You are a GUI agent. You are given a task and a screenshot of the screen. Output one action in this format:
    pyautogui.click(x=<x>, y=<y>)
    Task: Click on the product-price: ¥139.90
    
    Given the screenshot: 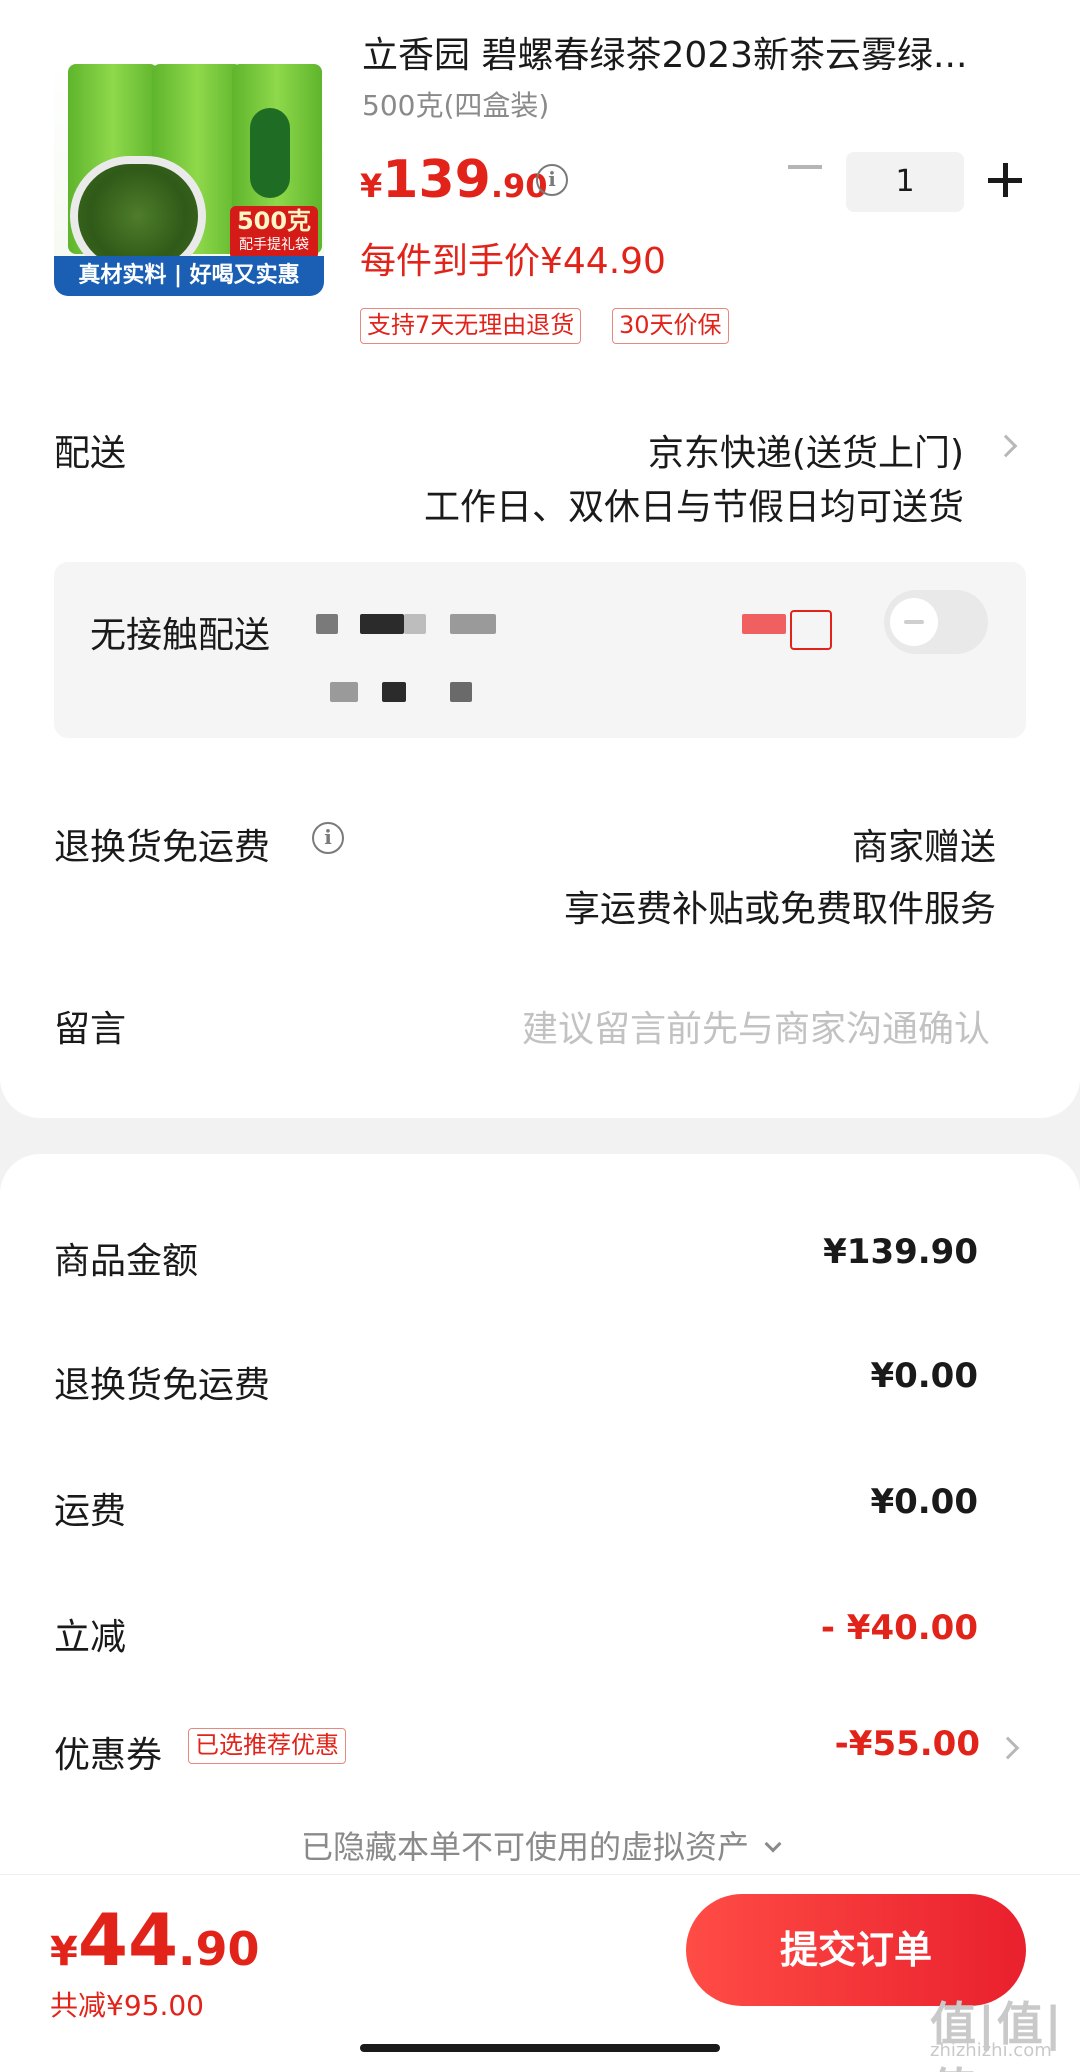 What is the action you would take?
    pyautogui.click(x=454, y=180)
    